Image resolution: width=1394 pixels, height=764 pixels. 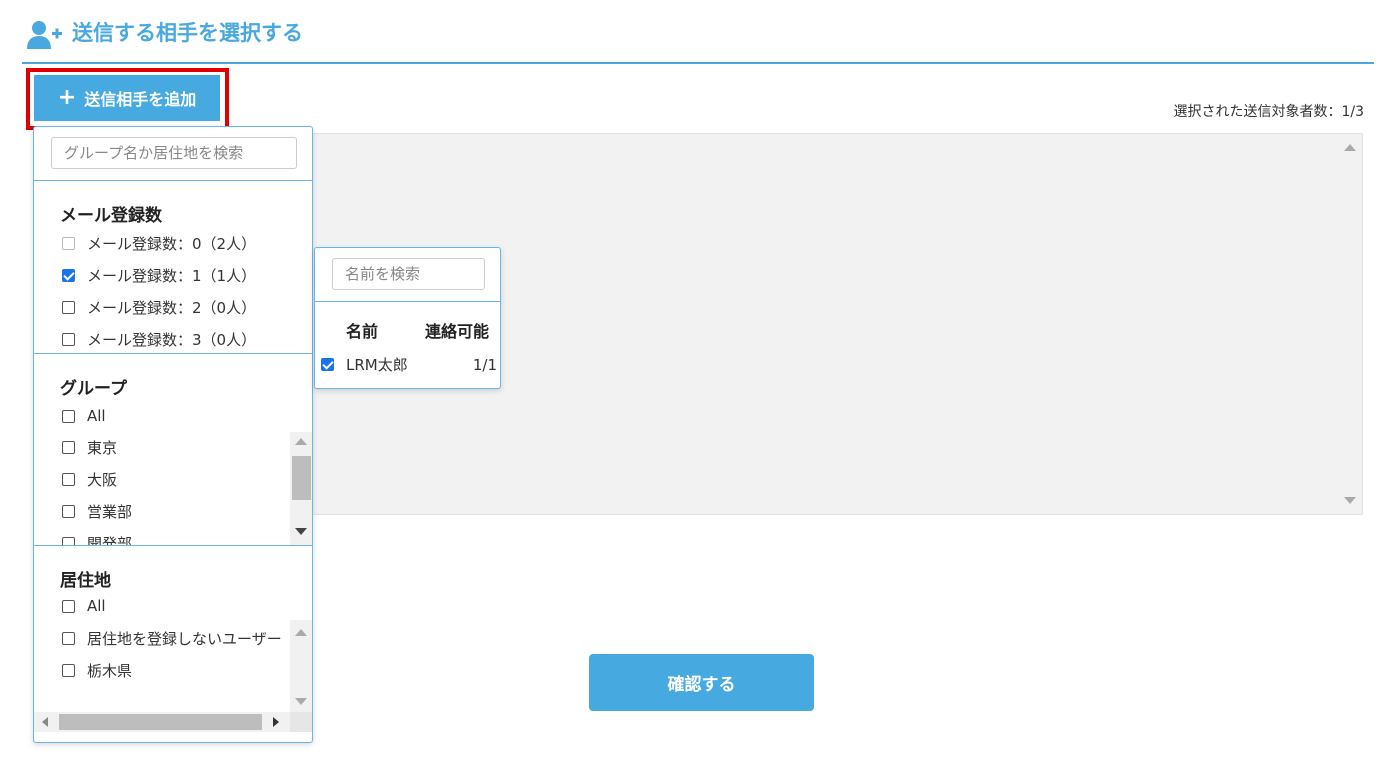 I want to click on person-name: LRM太郎, so click(x=377, y=365).